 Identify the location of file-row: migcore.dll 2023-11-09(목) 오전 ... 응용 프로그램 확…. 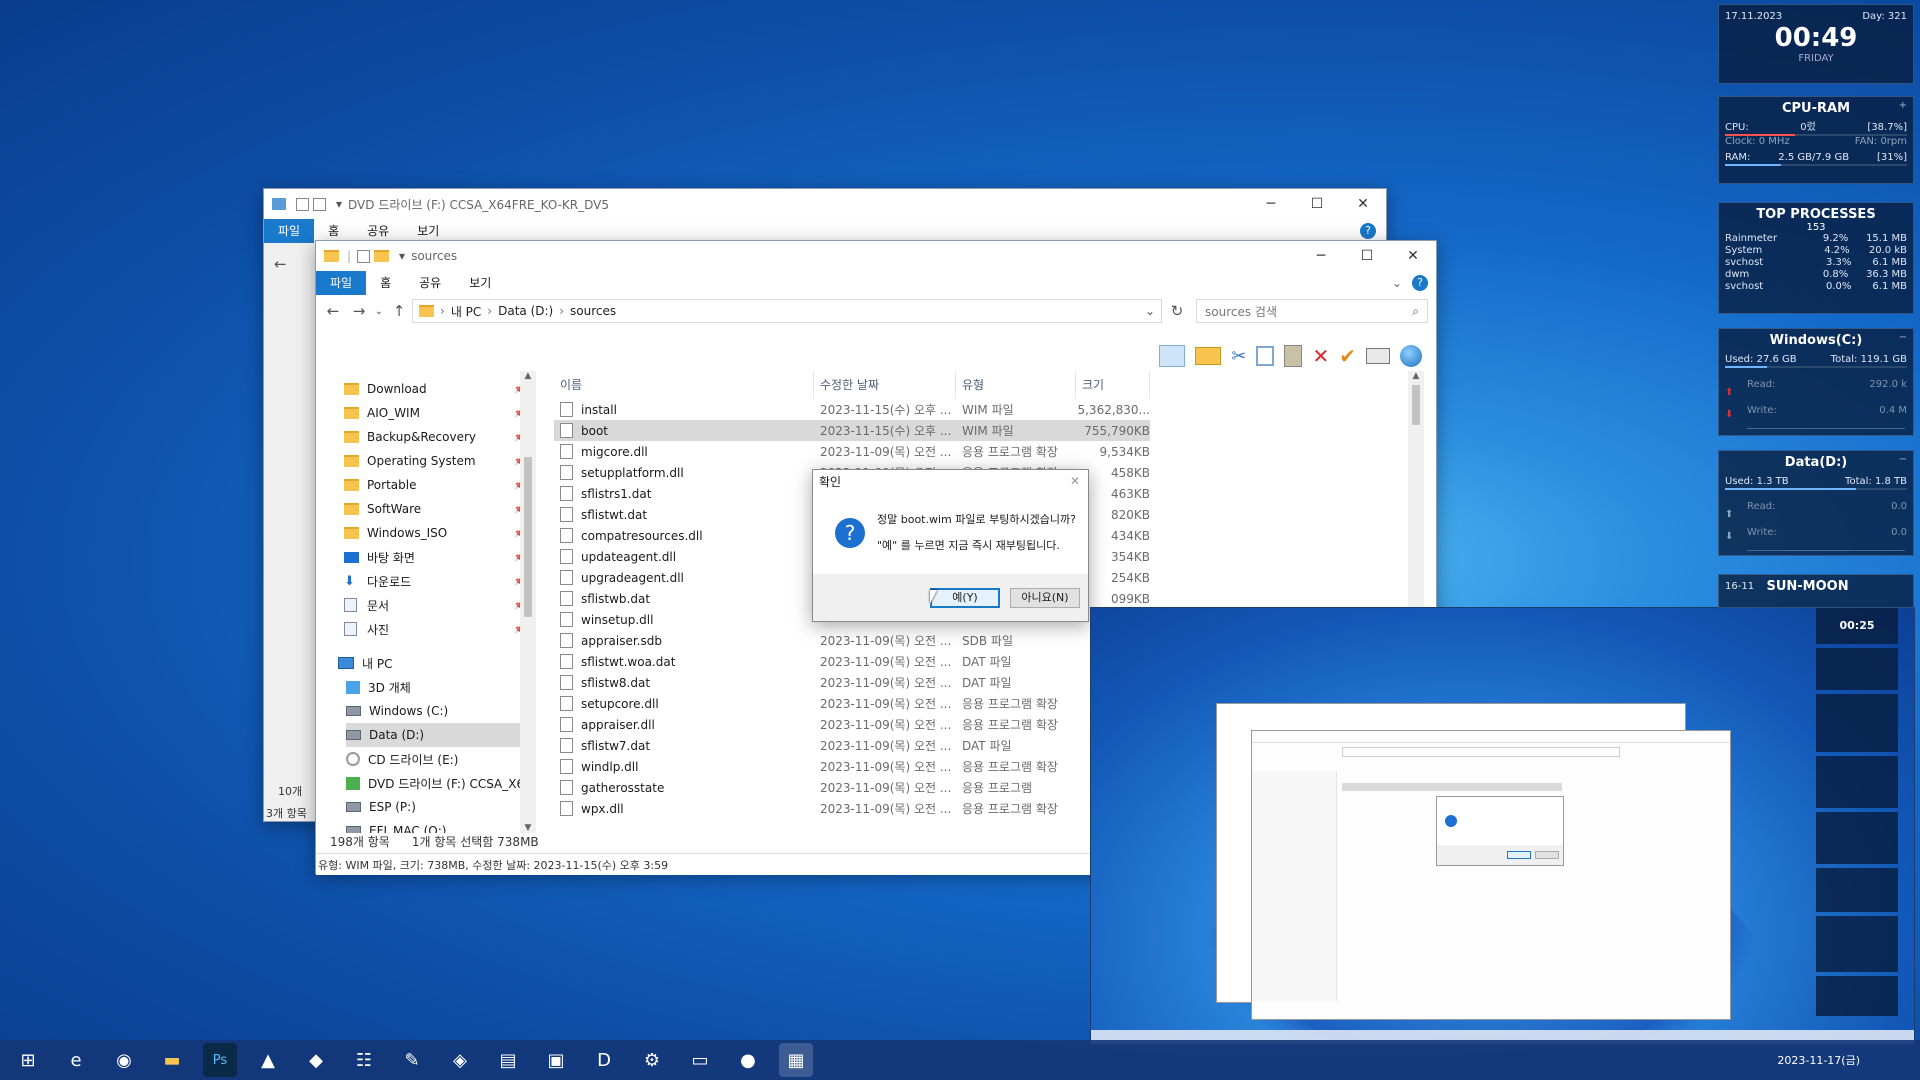
(852, 451).